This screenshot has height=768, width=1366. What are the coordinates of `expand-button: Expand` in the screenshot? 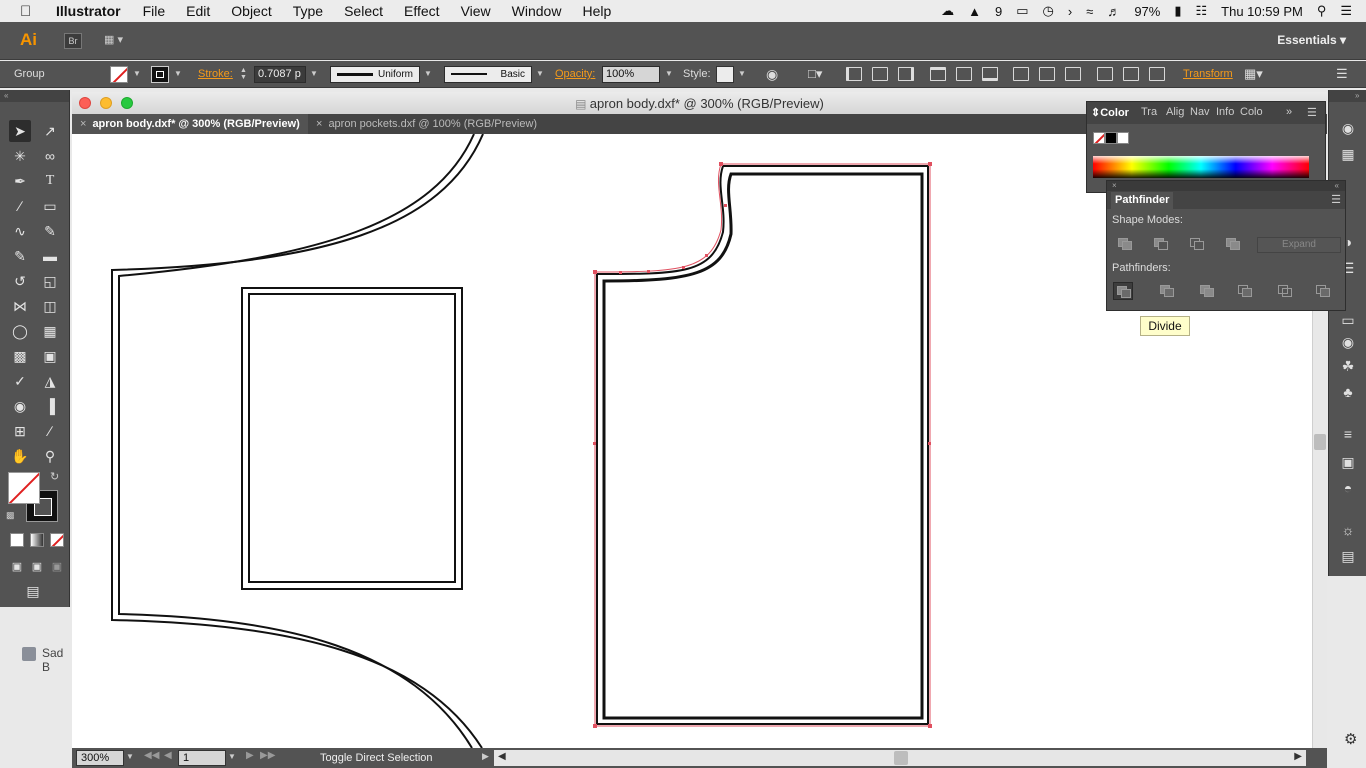 It's located at (1299, 245).